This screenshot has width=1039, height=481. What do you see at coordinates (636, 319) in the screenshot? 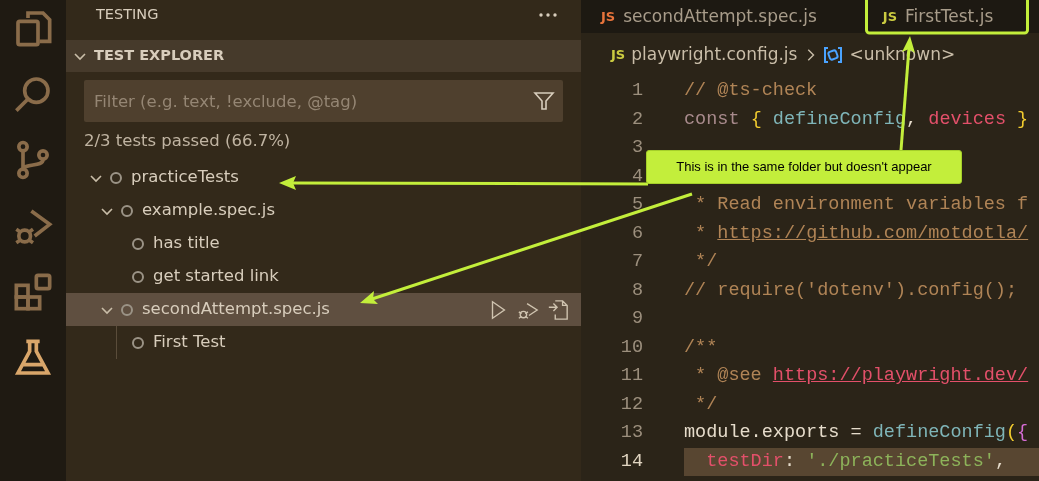
I see `line-number: 9` at bounding box center [636, 319].